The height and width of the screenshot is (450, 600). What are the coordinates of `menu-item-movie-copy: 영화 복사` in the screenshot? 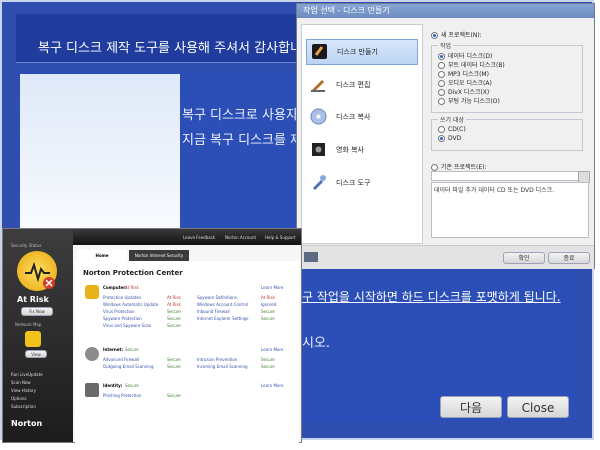 It's located at (361, 150).